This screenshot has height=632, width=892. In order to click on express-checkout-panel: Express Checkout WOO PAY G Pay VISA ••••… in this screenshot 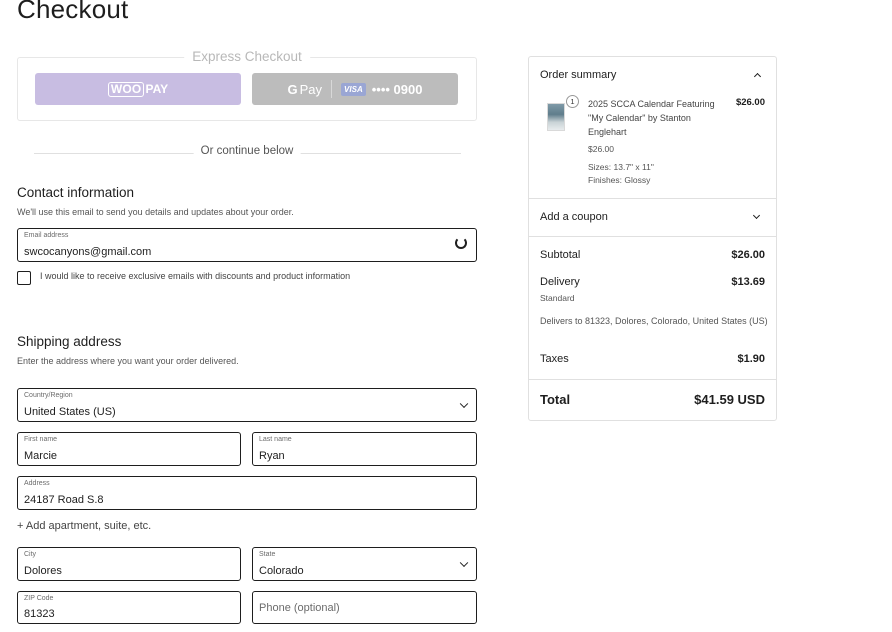, I will do `click(247, 85)`.